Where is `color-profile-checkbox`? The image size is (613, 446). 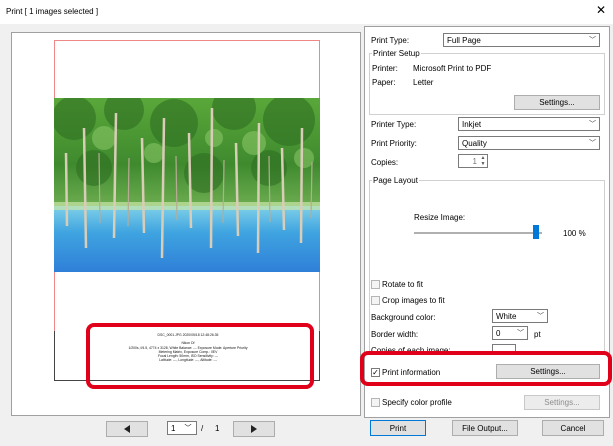 color-profile-checkbox is located at coordinates (375, 402).